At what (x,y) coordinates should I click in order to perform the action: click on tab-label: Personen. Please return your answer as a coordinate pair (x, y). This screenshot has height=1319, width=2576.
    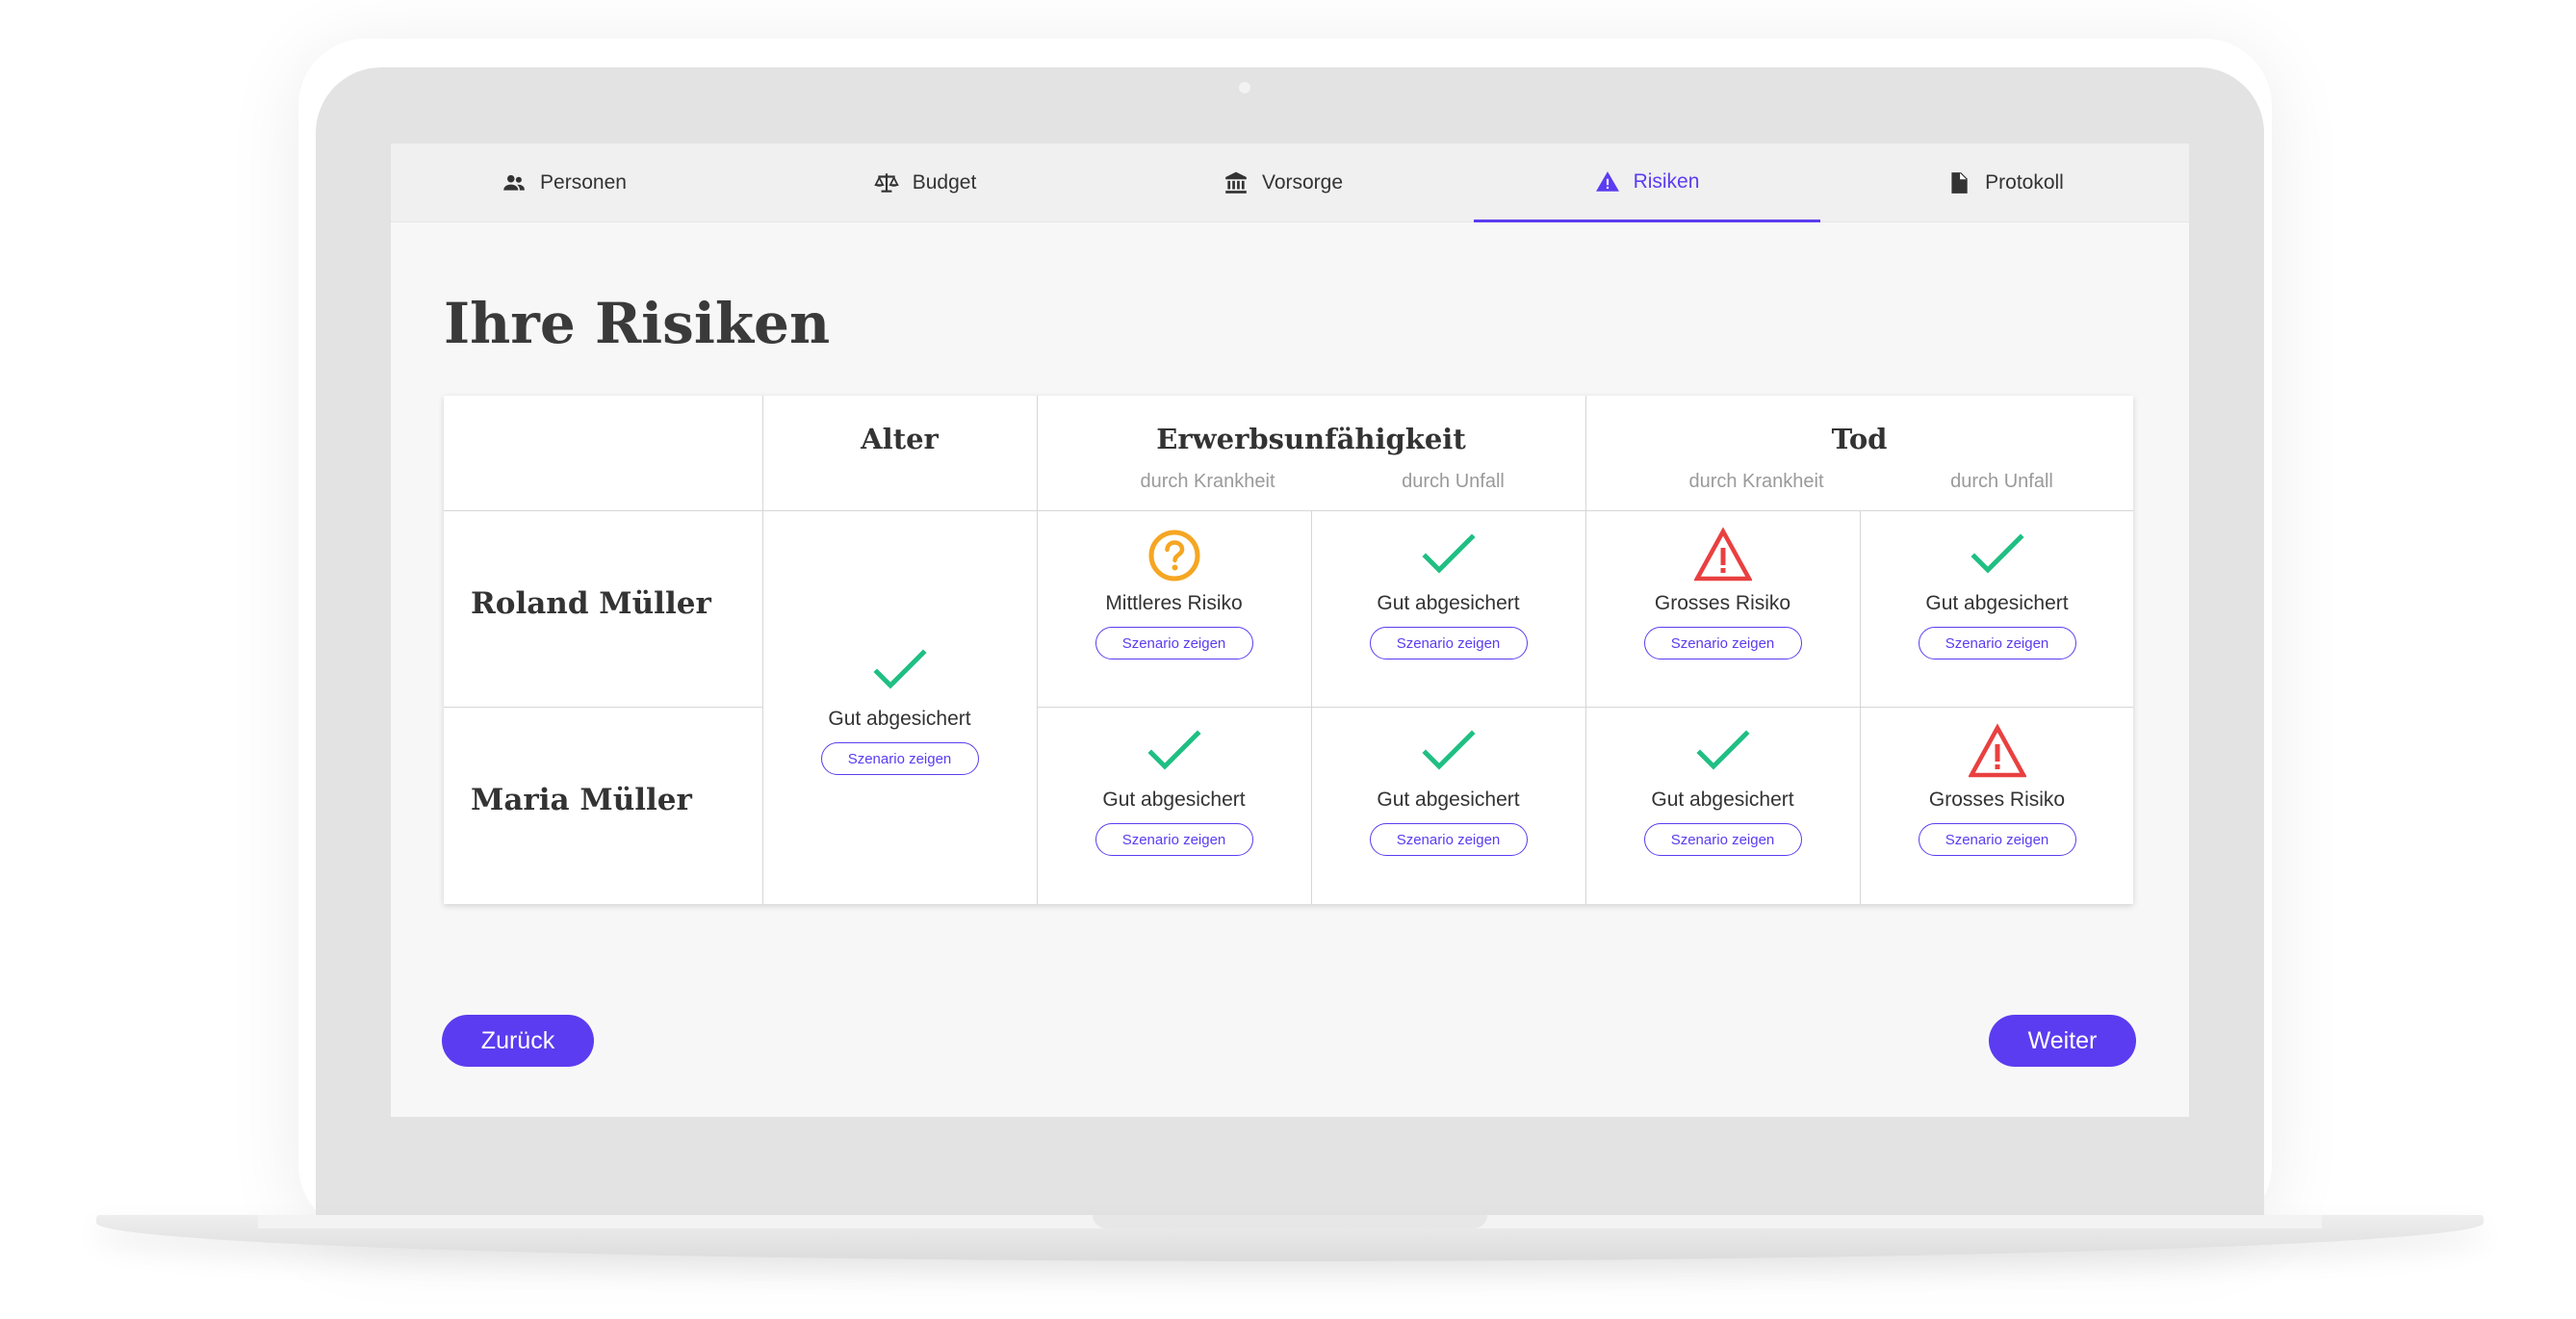
    Looking at the image, I should click on (583, 182).